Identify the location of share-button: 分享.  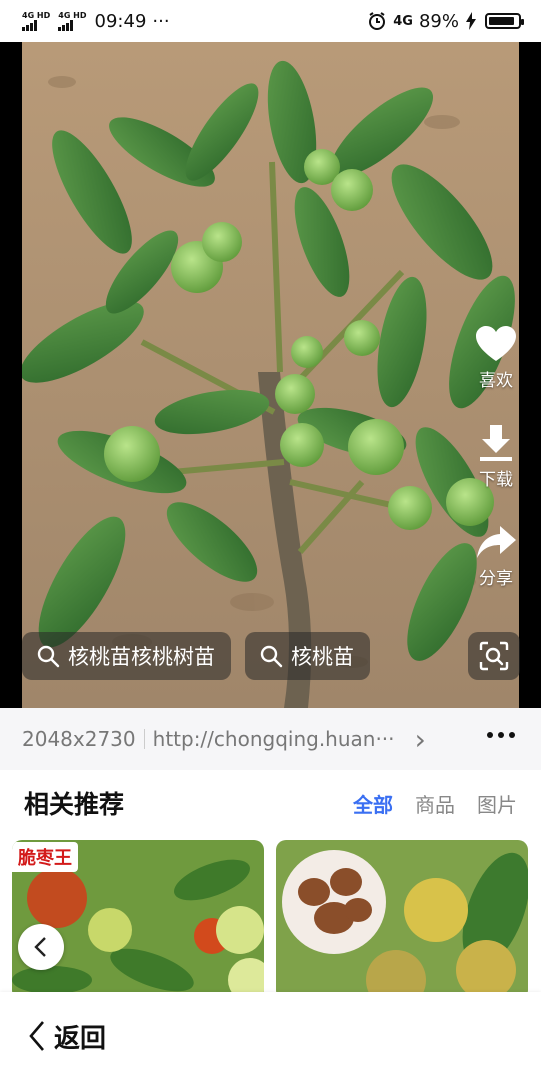
(496, 555).